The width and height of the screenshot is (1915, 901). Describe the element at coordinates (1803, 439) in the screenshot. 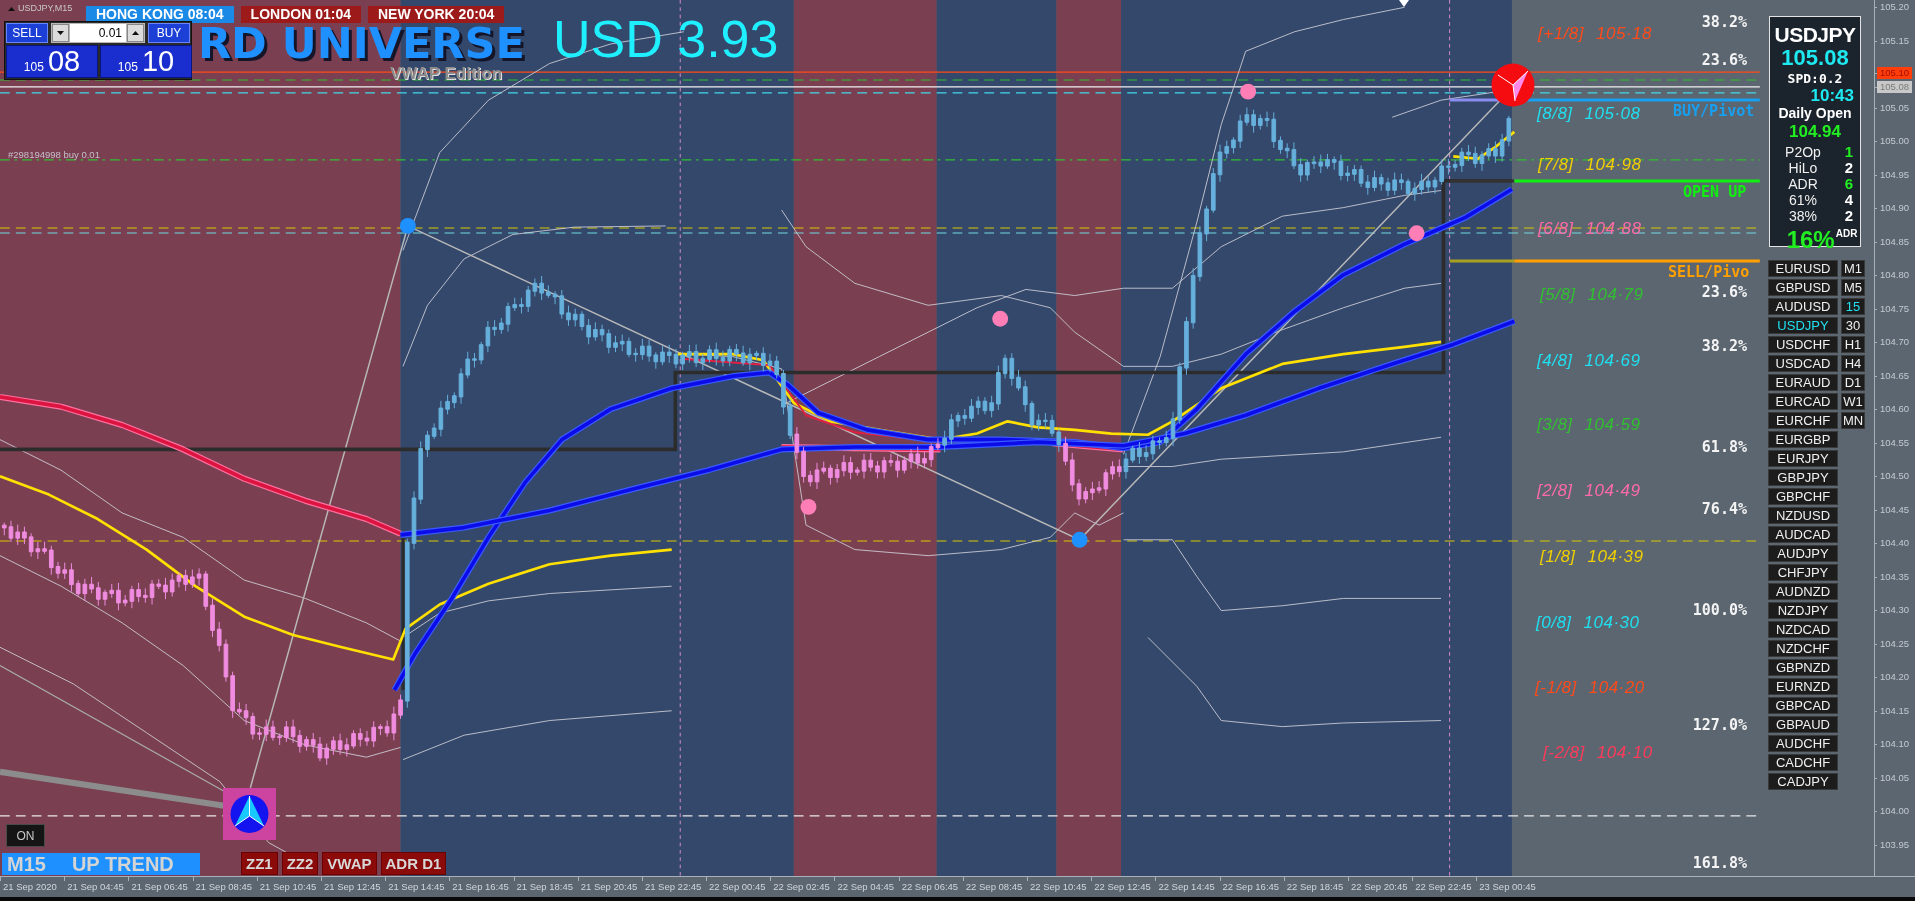

I see `symbol-button: EURGBP` at that location.